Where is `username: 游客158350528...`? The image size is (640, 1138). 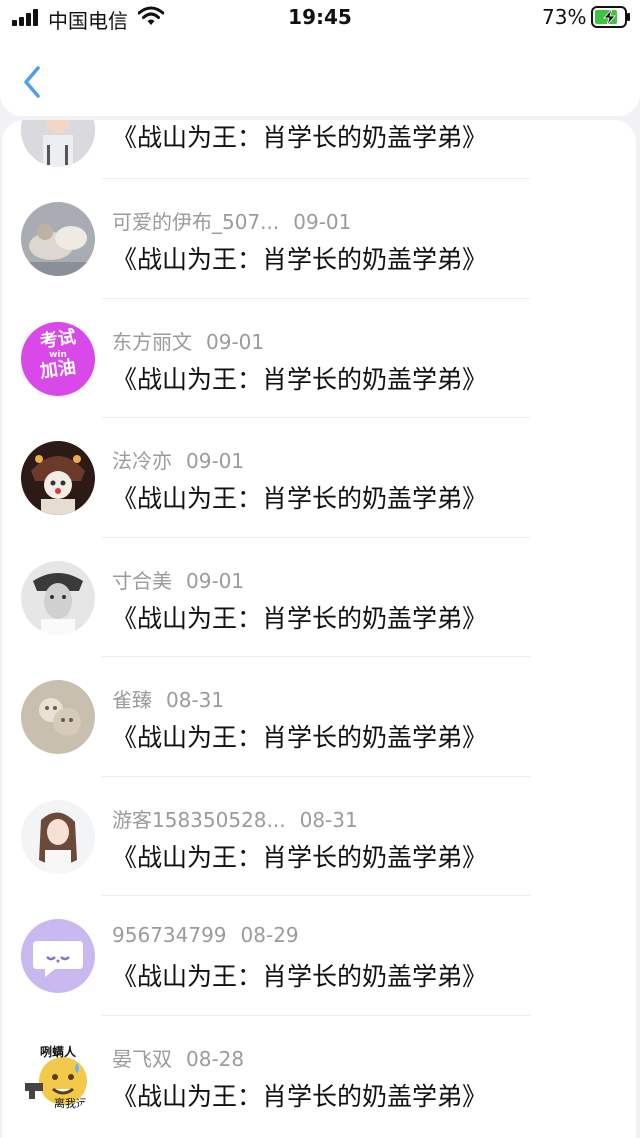 username: 游客158350528... is located at coordinates (199, 820).